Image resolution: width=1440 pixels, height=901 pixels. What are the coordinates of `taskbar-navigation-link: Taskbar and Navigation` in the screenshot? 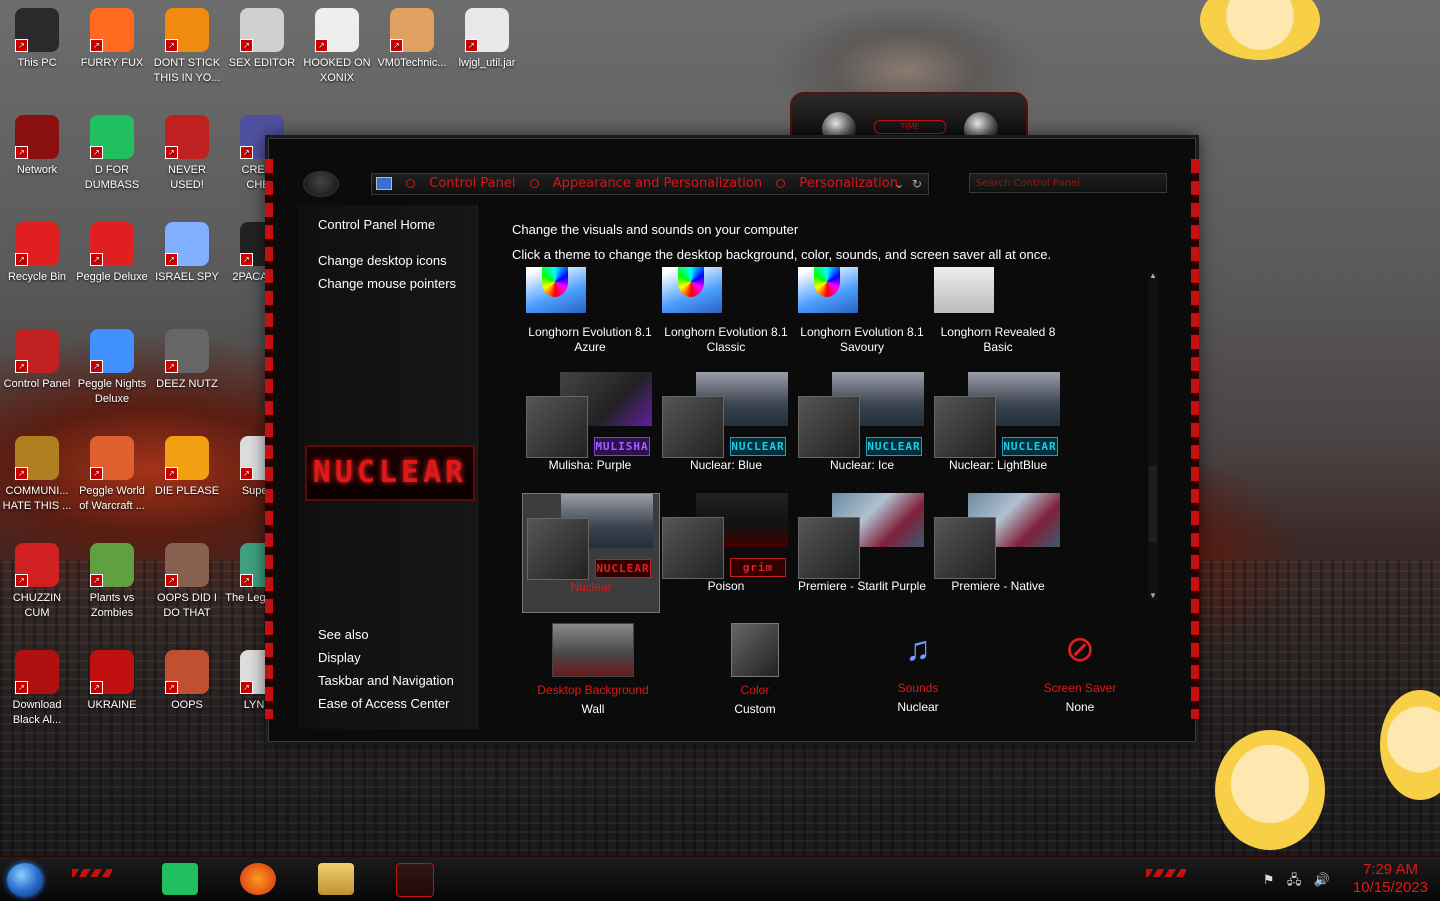 It's located at (386, 680).